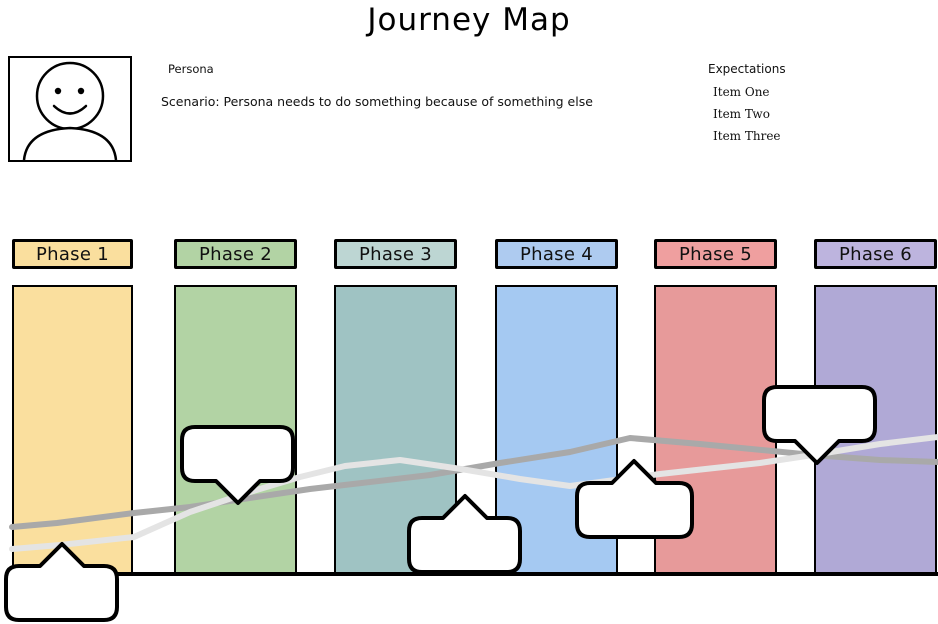  I want to click on page-title: Journey Map, so click(469, 20).